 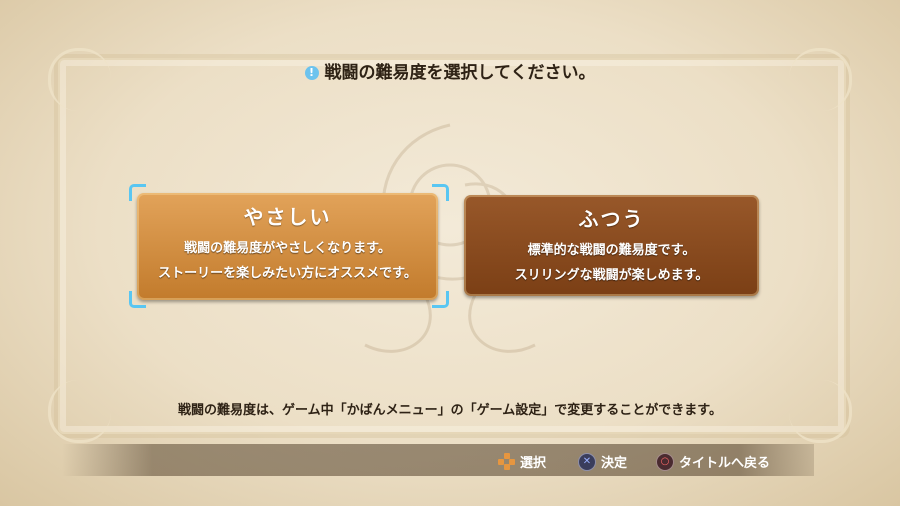 What do you see at coordinates (287, 217) in the screenshot?
I see `option-title: やさしい` at bounding box center [287, 217].